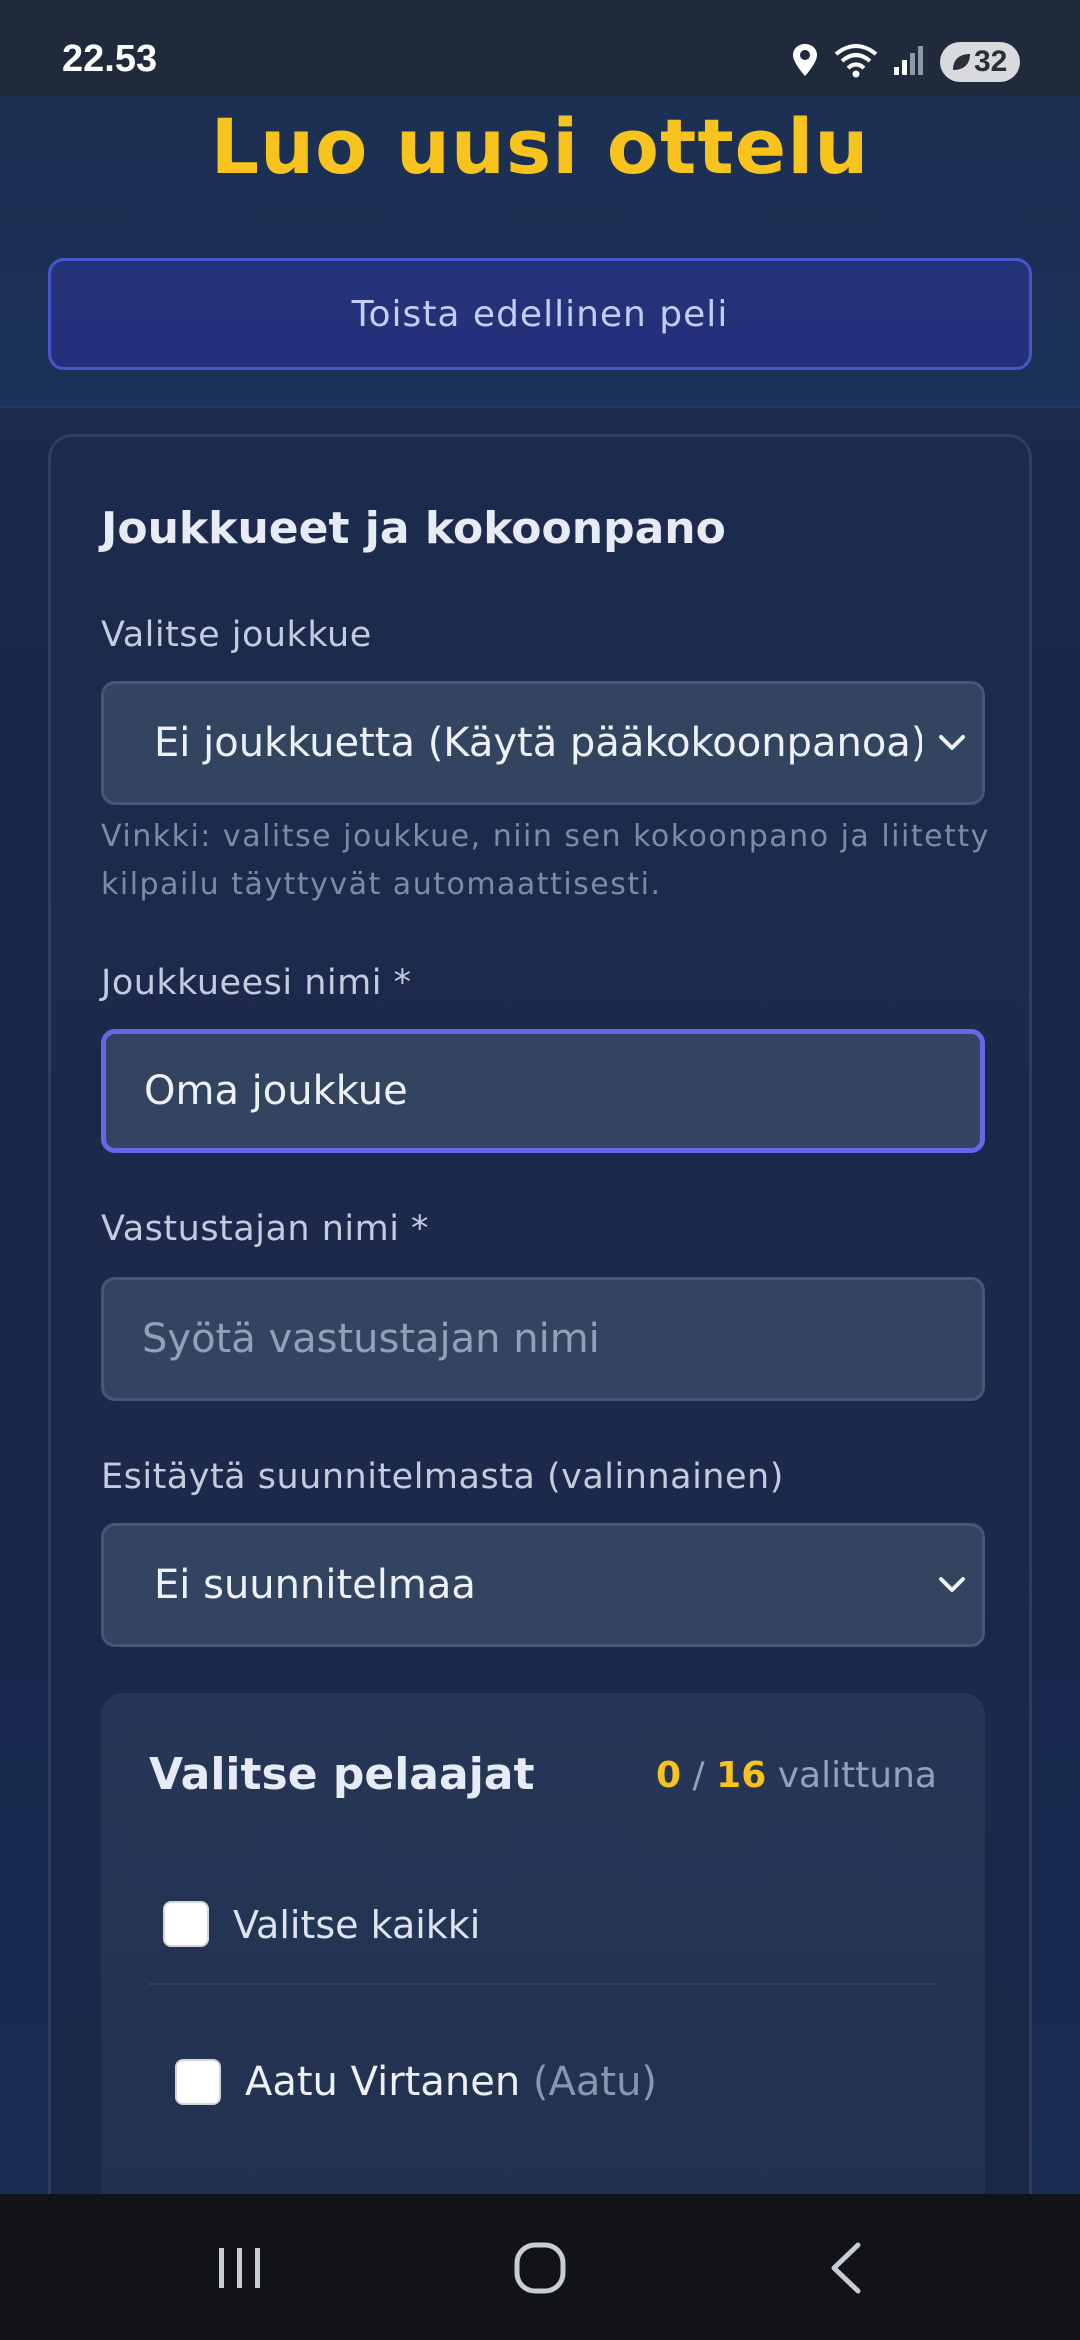 This screenshot has width=1080, height=2340. What do you see at coordinates (741, 1775) in the screenshot?
I see `total-count-value: 16` at bounding box center [741, 1775].